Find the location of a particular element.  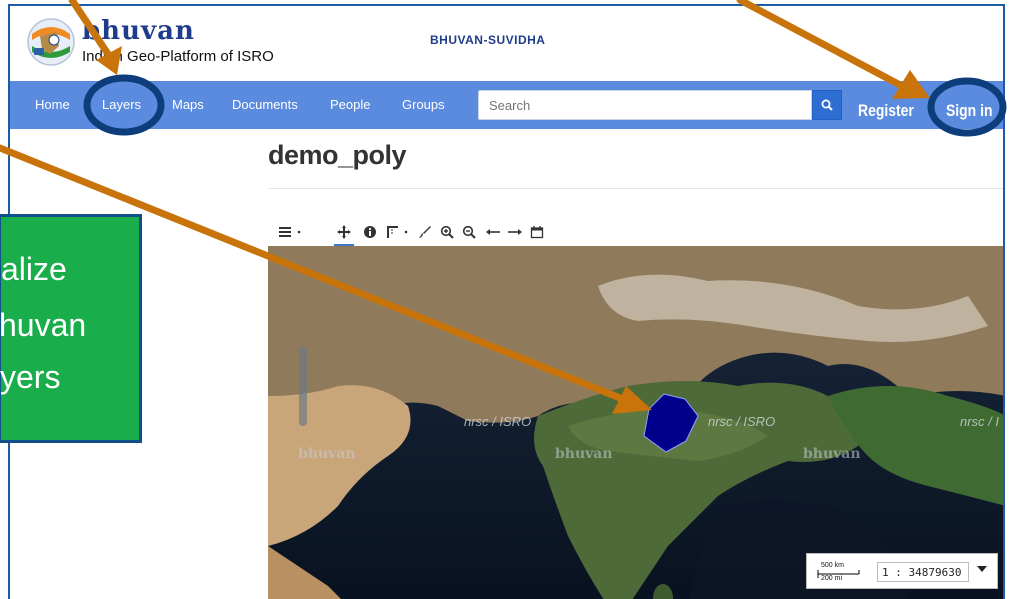

measure-icon is located at coordinates (399, 232).